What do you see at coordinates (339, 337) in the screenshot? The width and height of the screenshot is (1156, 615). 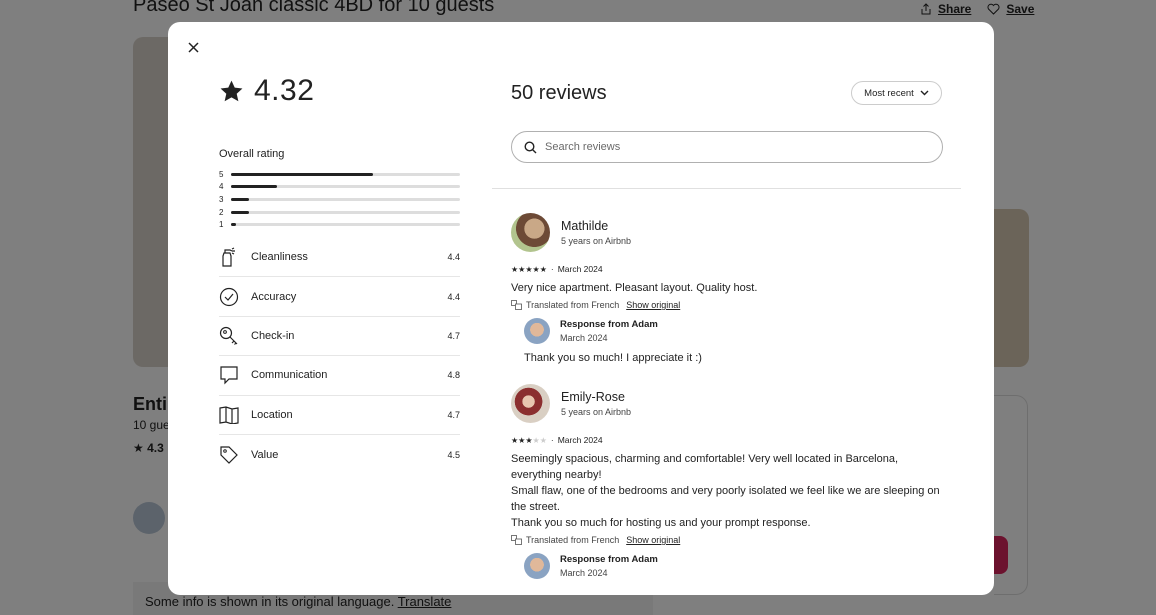 I see `category-check-in: Check-in 4.7` at bounding box center [339, 337].